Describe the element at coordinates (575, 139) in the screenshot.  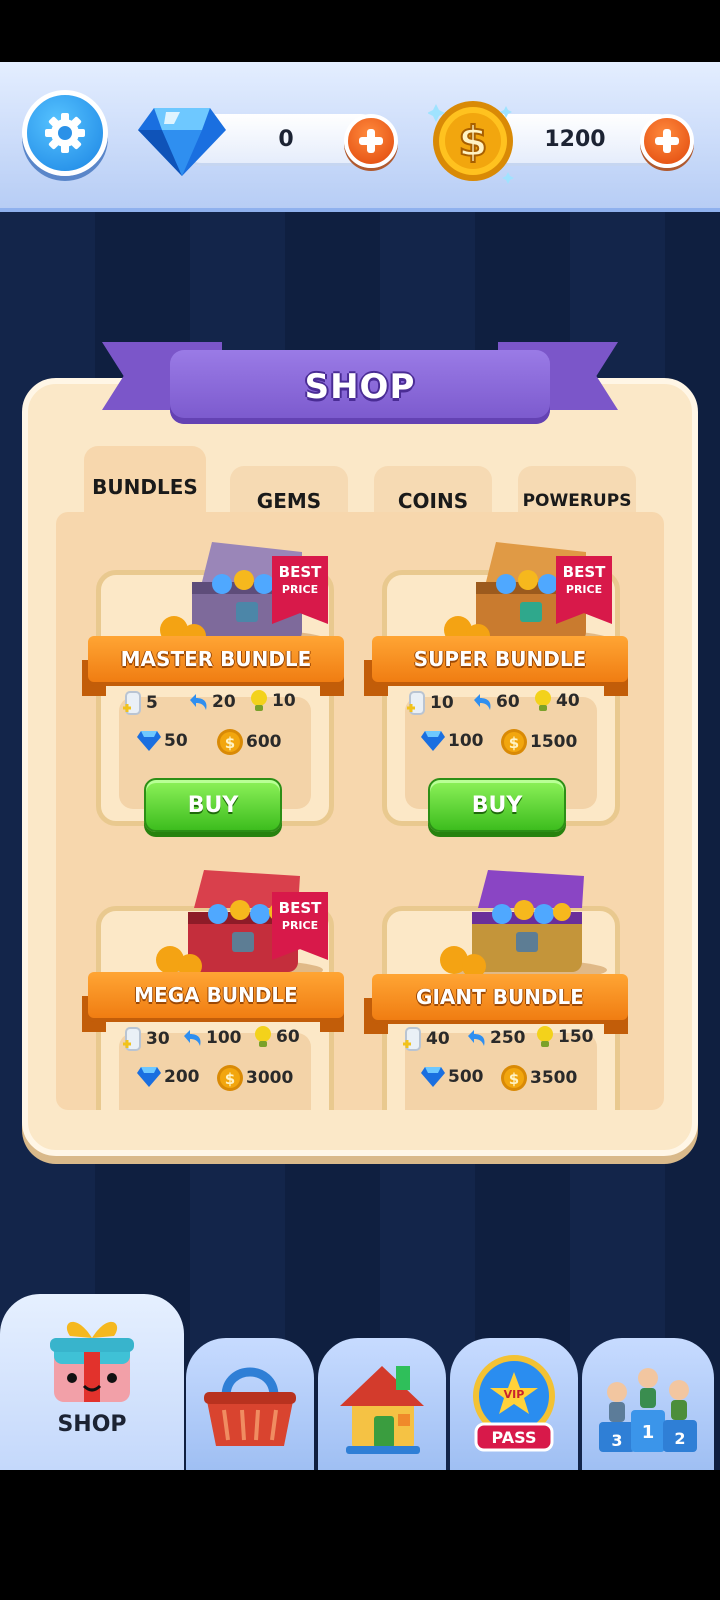
I see `coins-value: 1200` at that location.